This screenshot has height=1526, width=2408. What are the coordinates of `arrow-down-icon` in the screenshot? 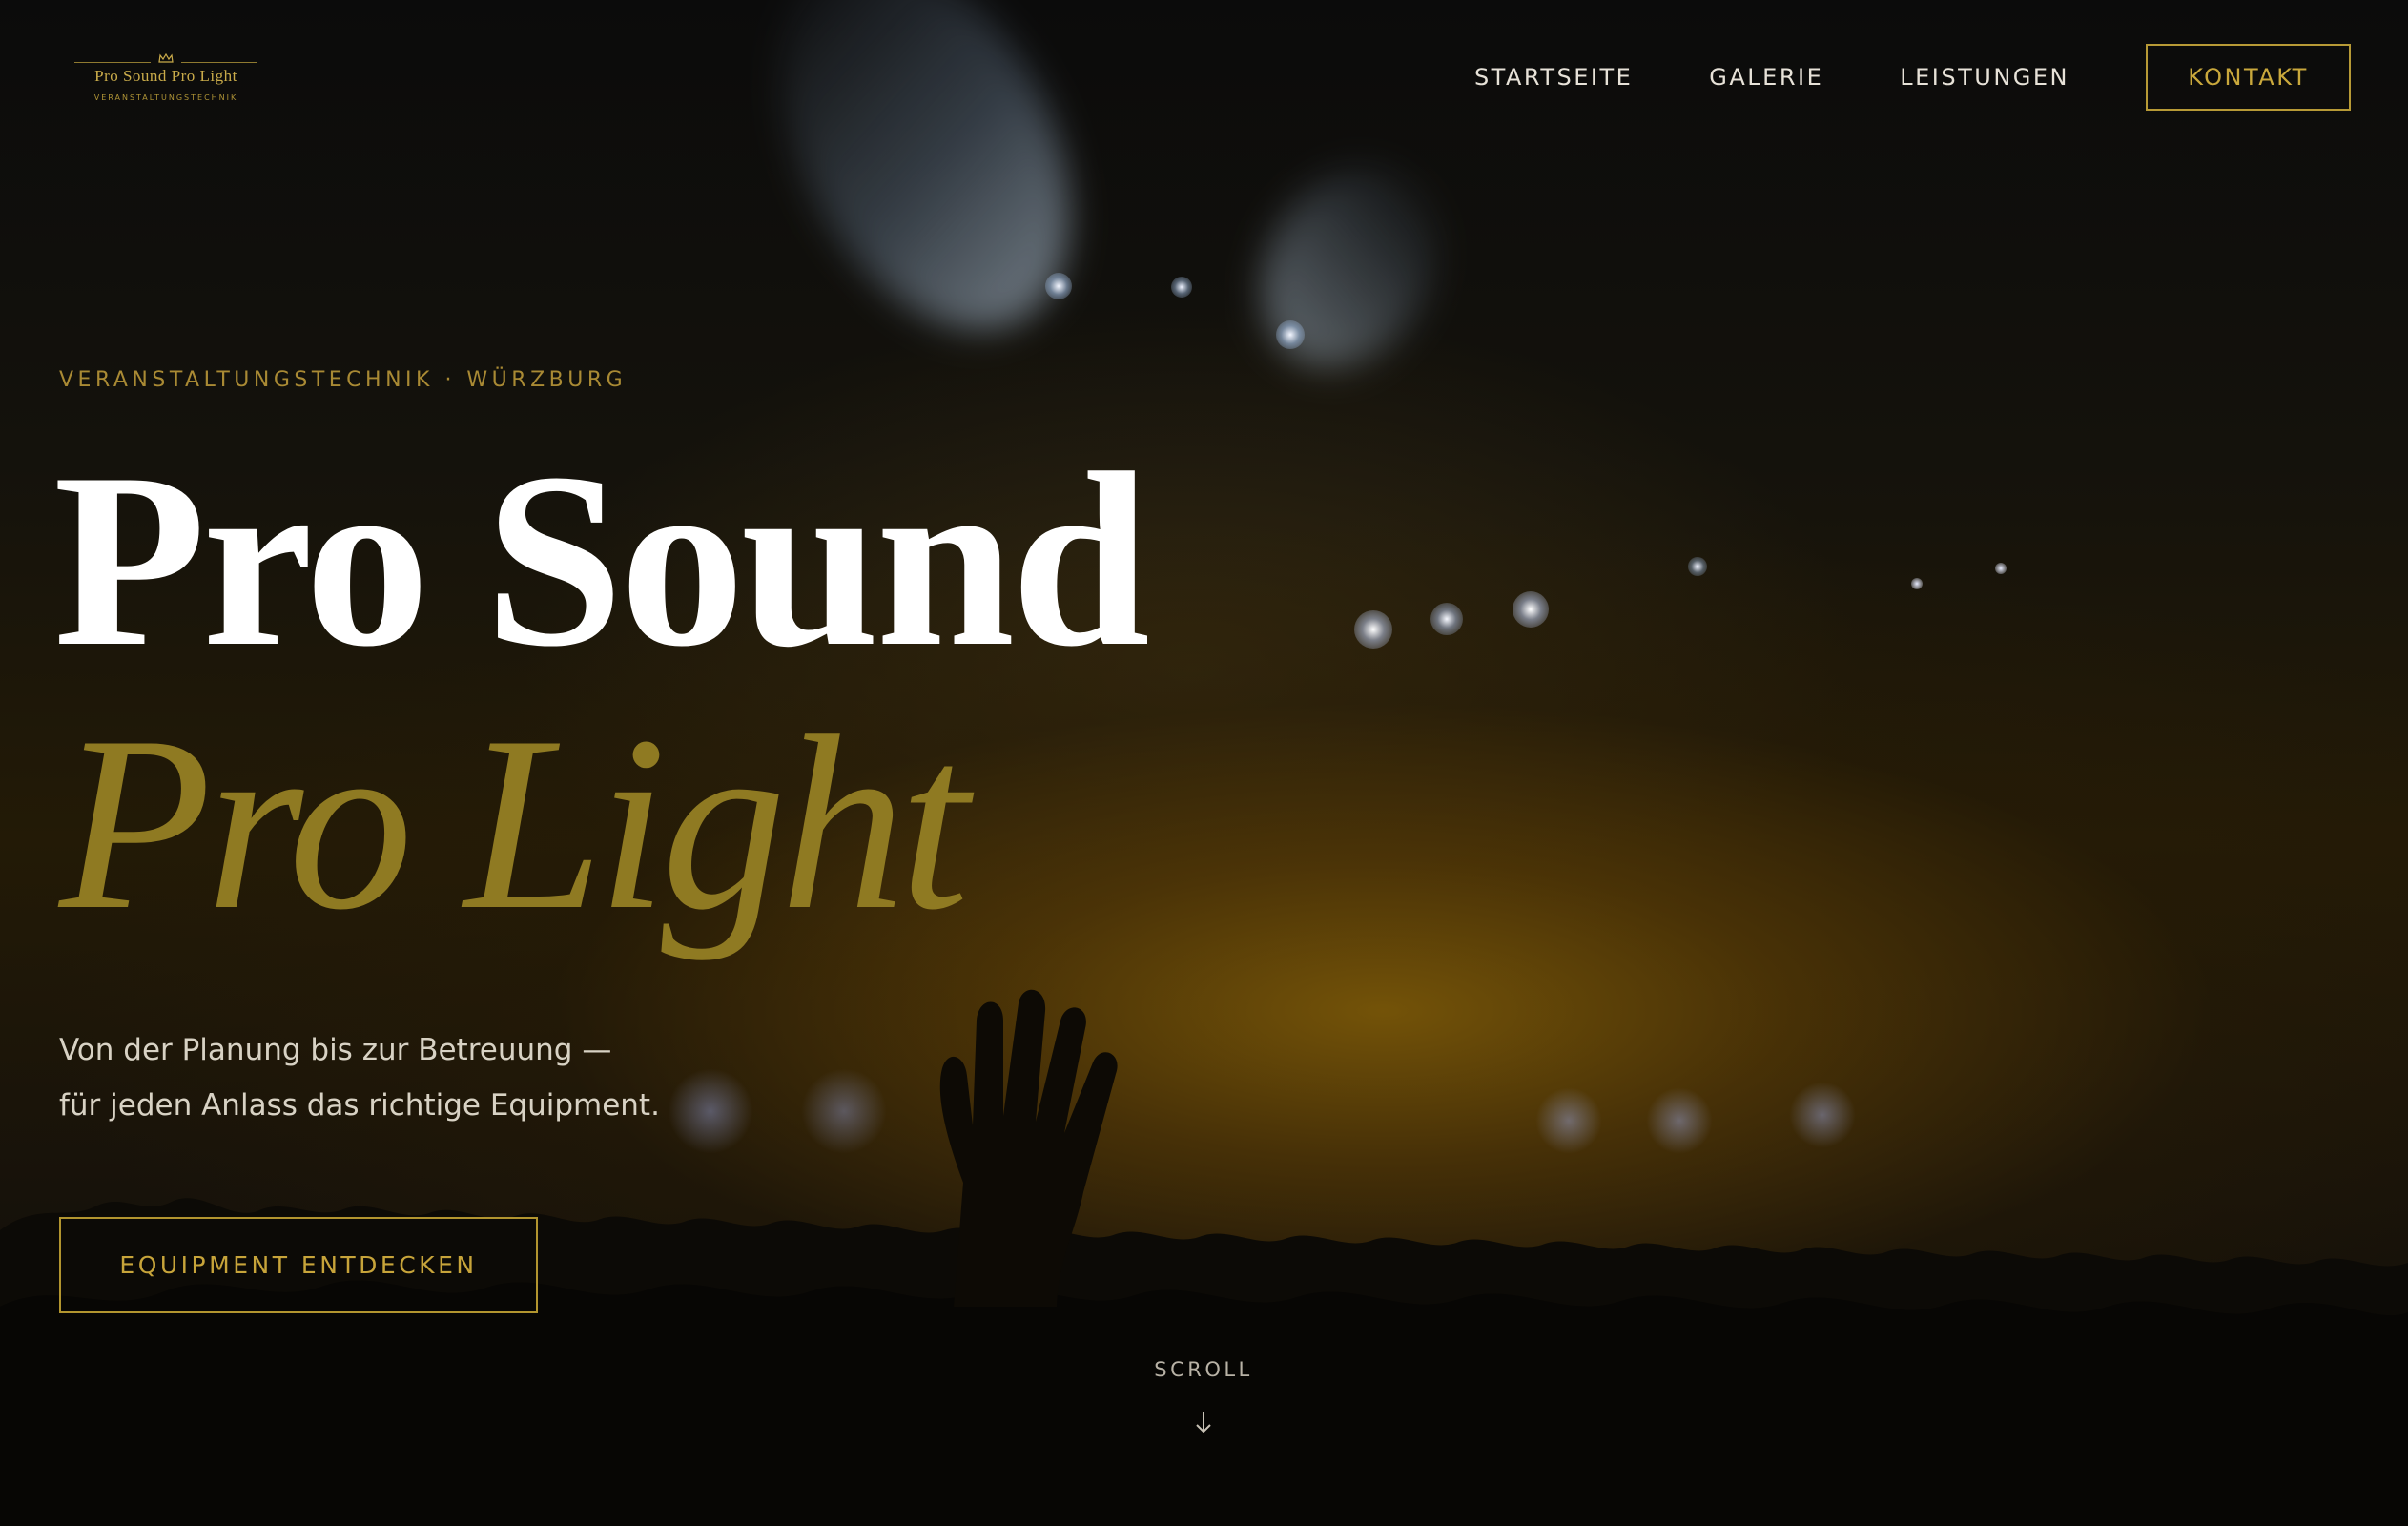 It's located at (1203, 1422).